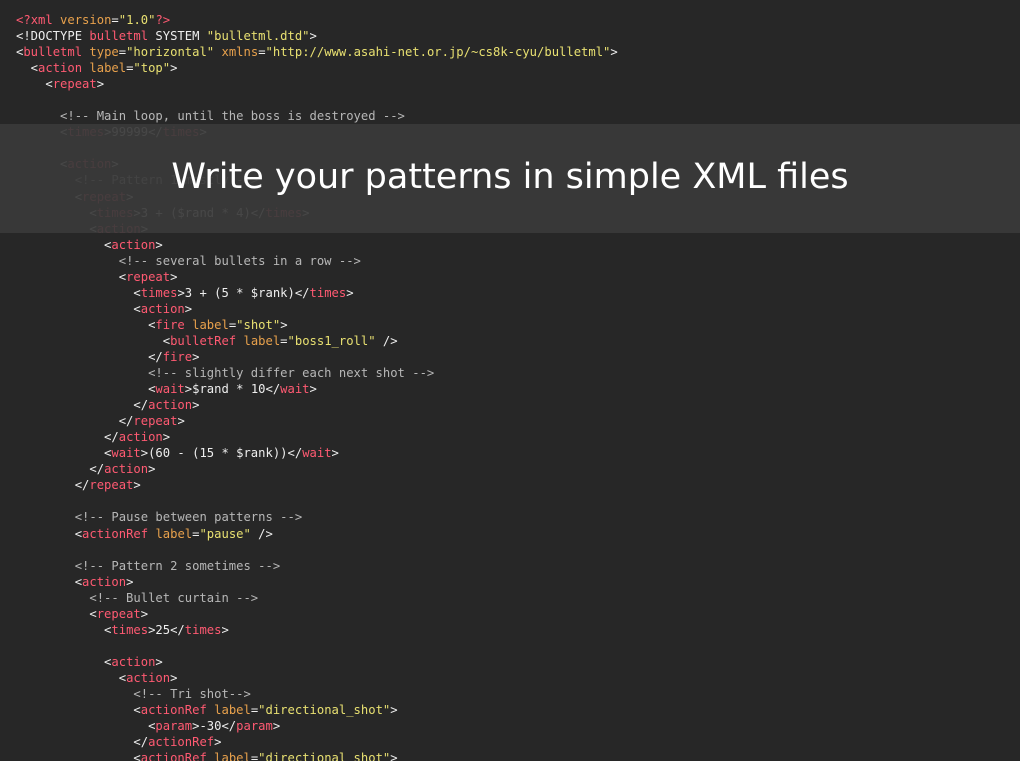 Image resolution: width=1020 pixels, height=761 pixels. I want to click on code-token: version, so click(86, 20).